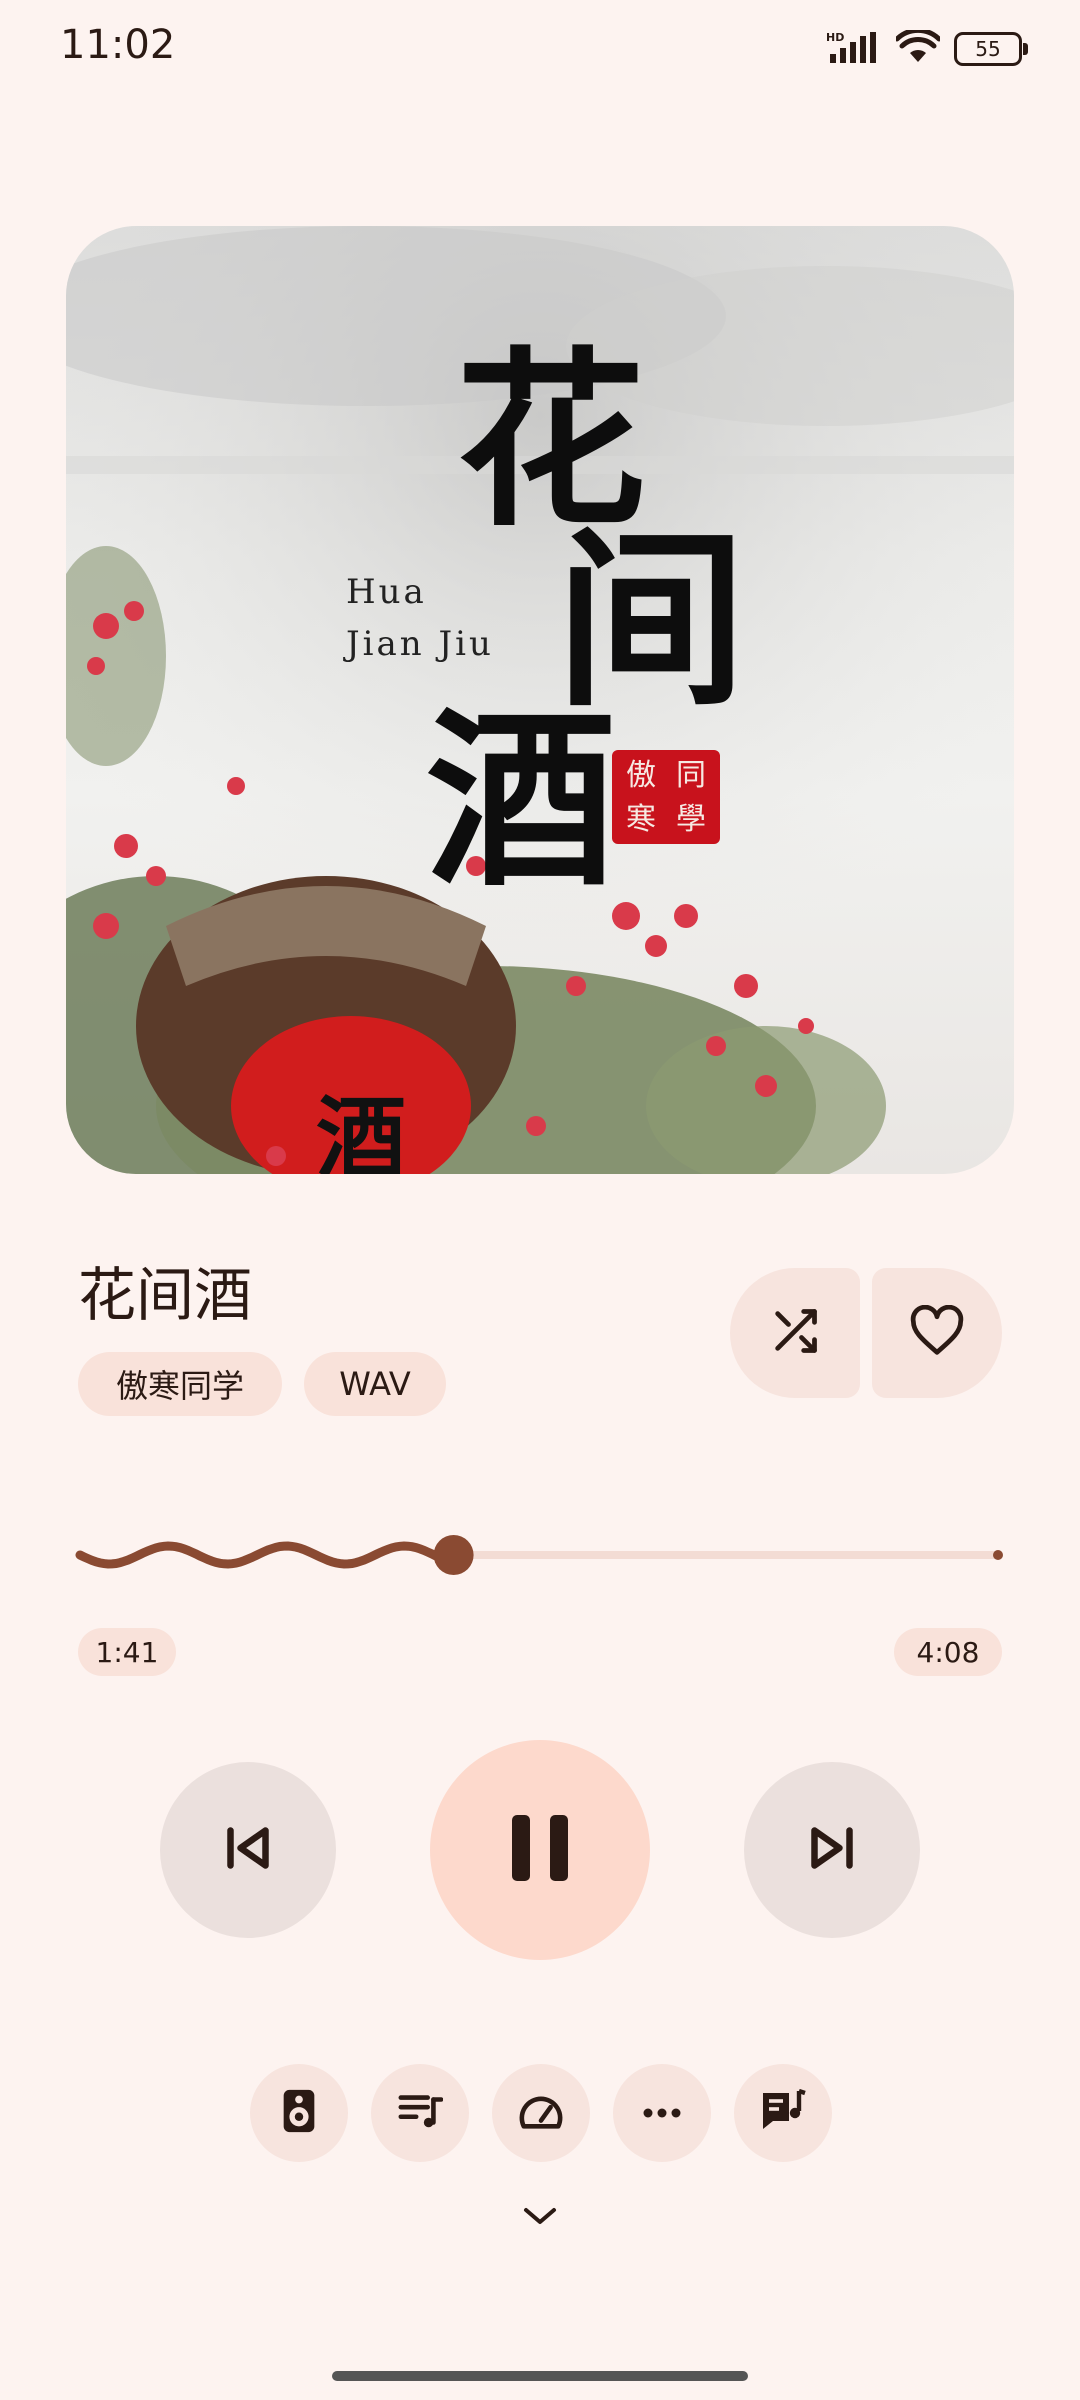 This screenshot has width=1080, height=2400. Describe the element at coordinates (453, 1555) in the screenshot. I see `progress-thumb` at that location.